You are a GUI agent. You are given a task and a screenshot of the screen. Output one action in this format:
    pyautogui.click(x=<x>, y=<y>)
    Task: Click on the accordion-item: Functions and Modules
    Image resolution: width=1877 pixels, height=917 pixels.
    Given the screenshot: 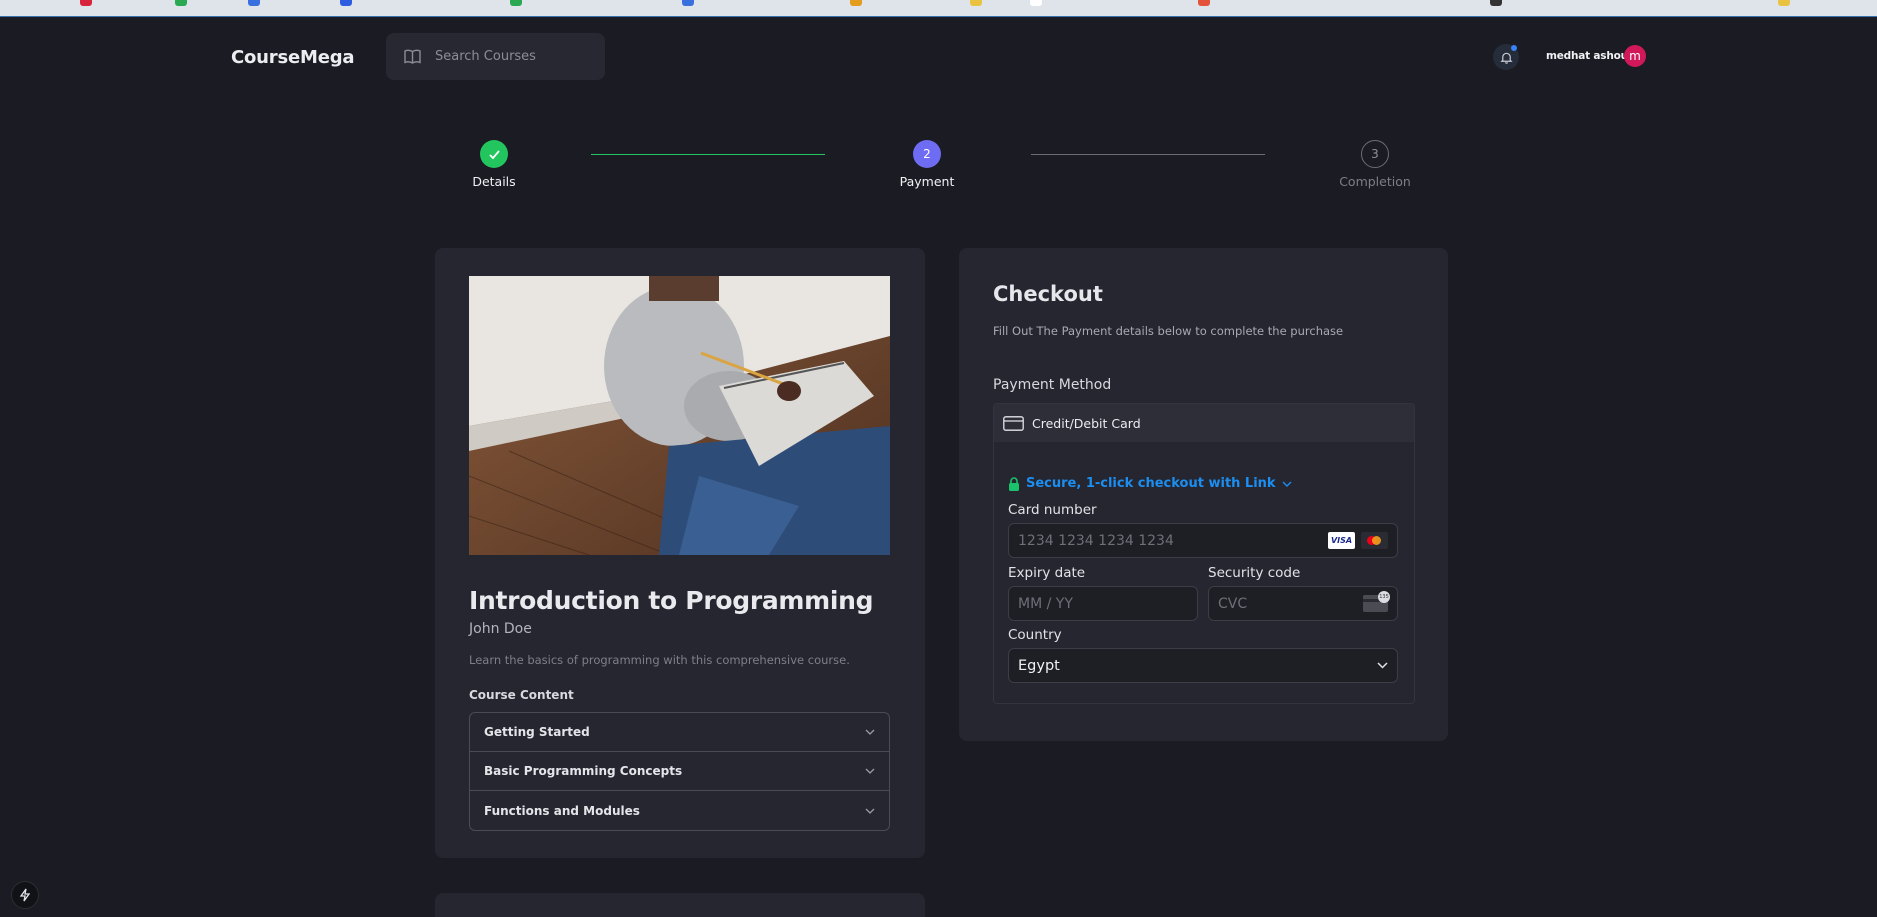 What is the action you would take?
    pyautogui.click(x=679, y=810)
    